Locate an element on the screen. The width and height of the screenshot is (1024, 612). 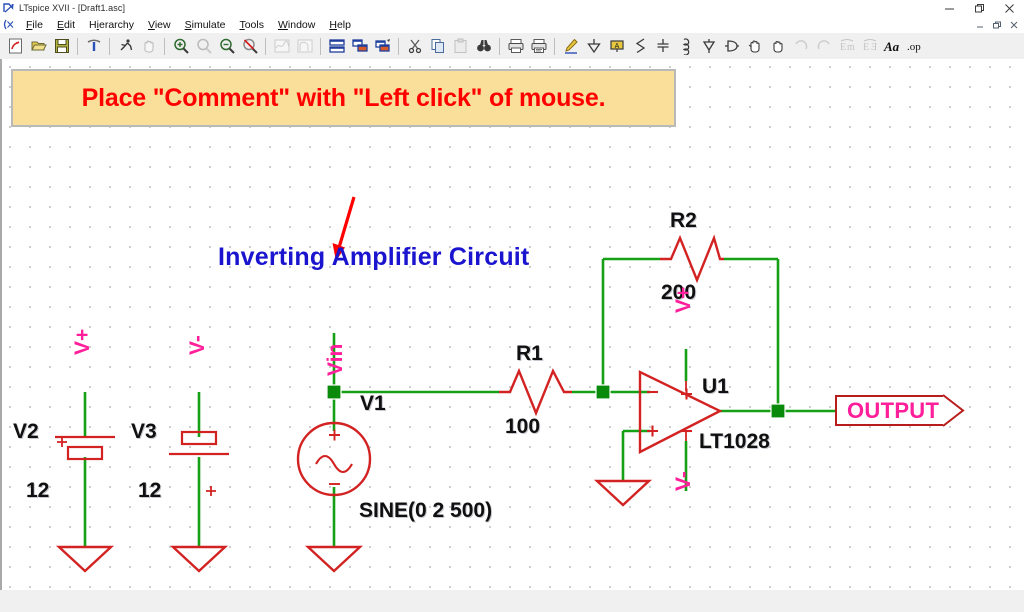
component-icon is located at coordinates (731, 46).